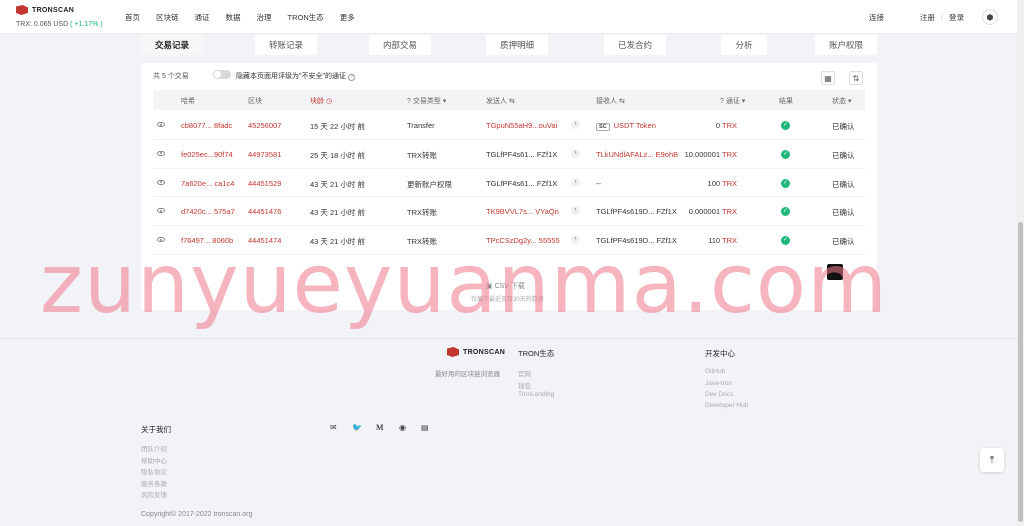  Describe the element at coordinates (233, 17) in the screenshot. I see `nav-data: 数据` at that location.